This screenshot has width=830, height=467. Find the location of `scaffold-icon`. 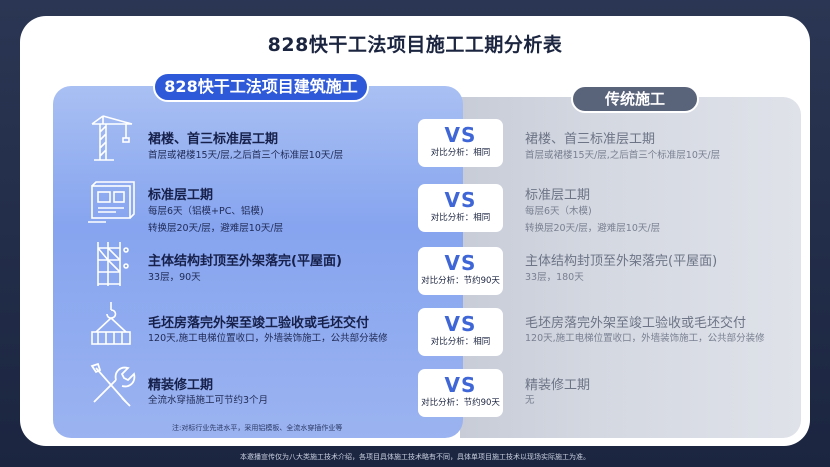

scaffold-icon is located at coordinates (111, 263).